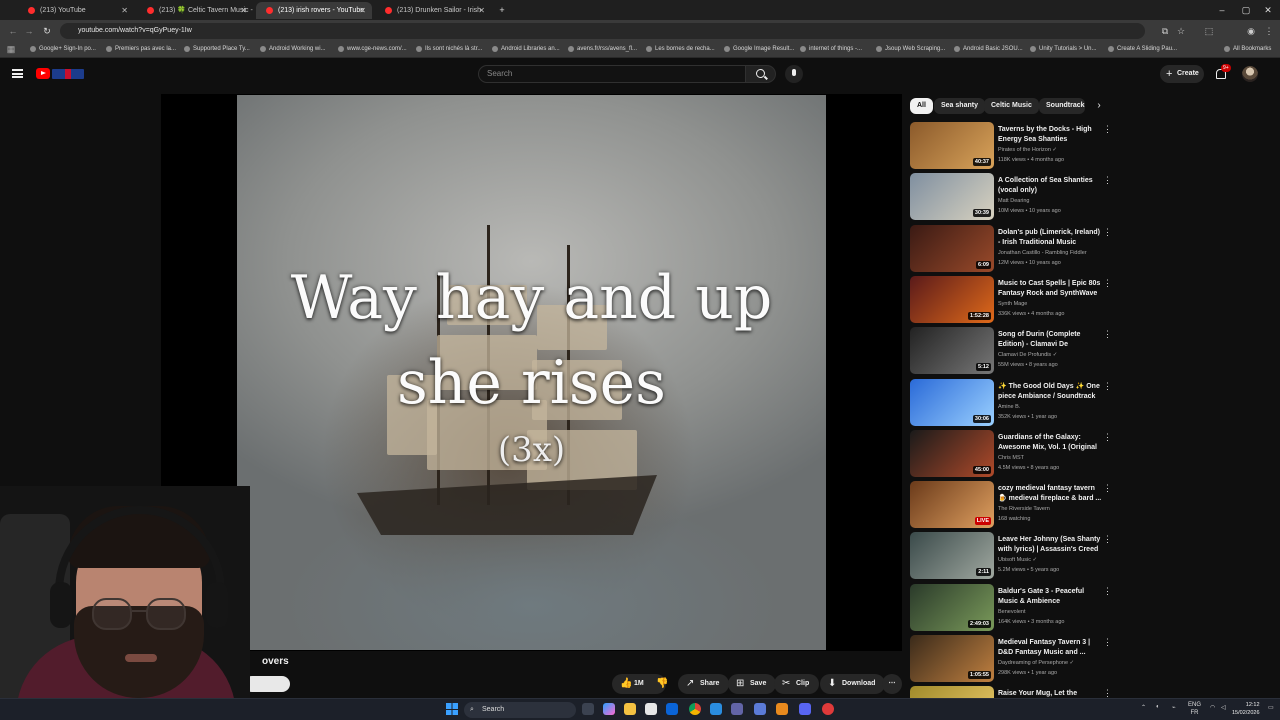 The image size is (1280, 720). What do you see at coordinates (716, 709) in the screenshot?
I see `vscode-icon` at bounding box center [716, 709].